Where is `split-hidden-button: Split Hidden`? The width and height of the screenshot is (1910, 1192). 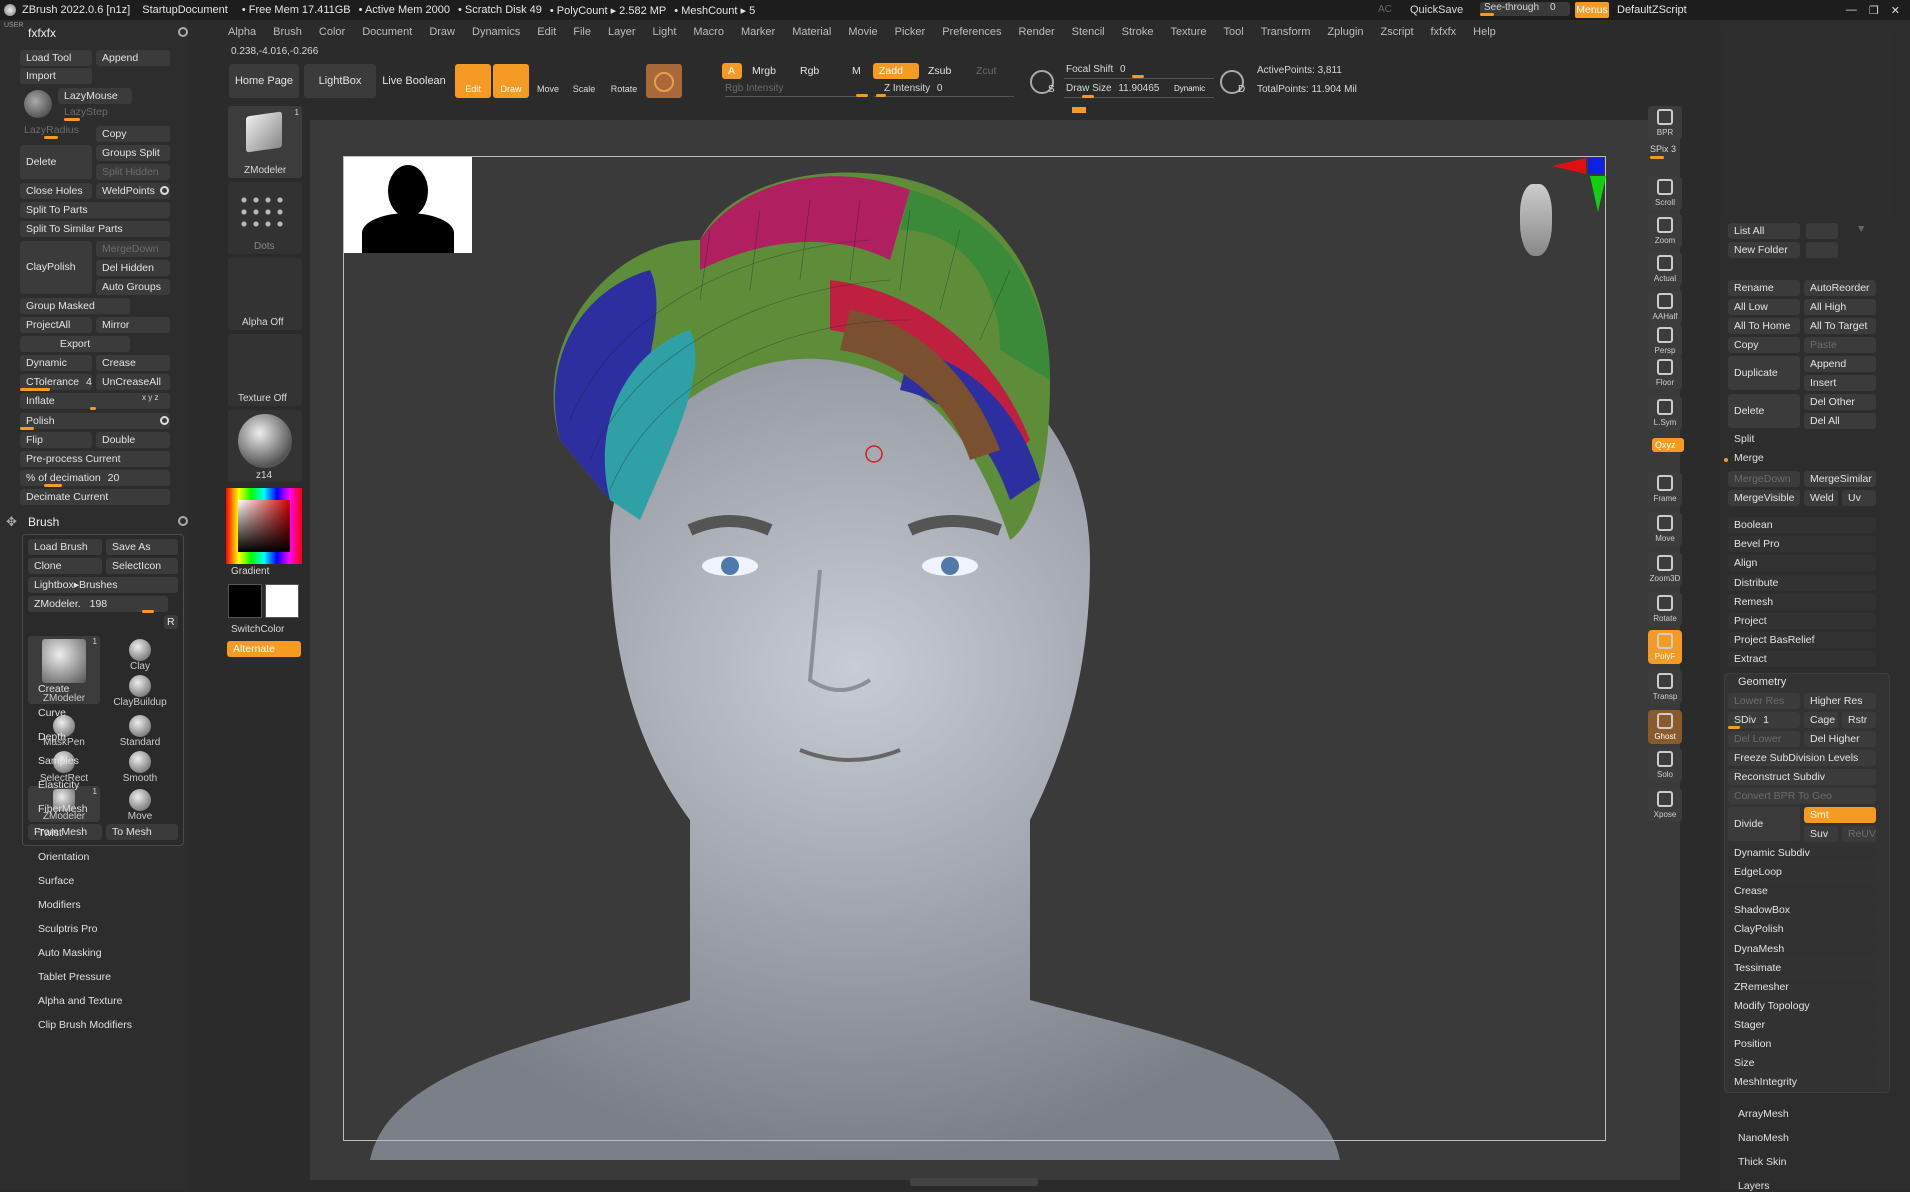
split-hidden-button: Split Hidden is located at coordinates (133, 172).